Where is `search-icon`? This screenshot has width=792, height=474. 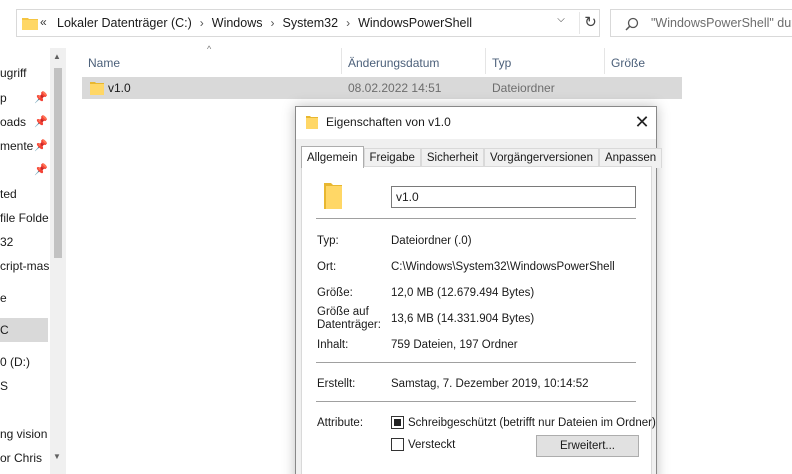
search-icon is located at coordinates (632, 24).